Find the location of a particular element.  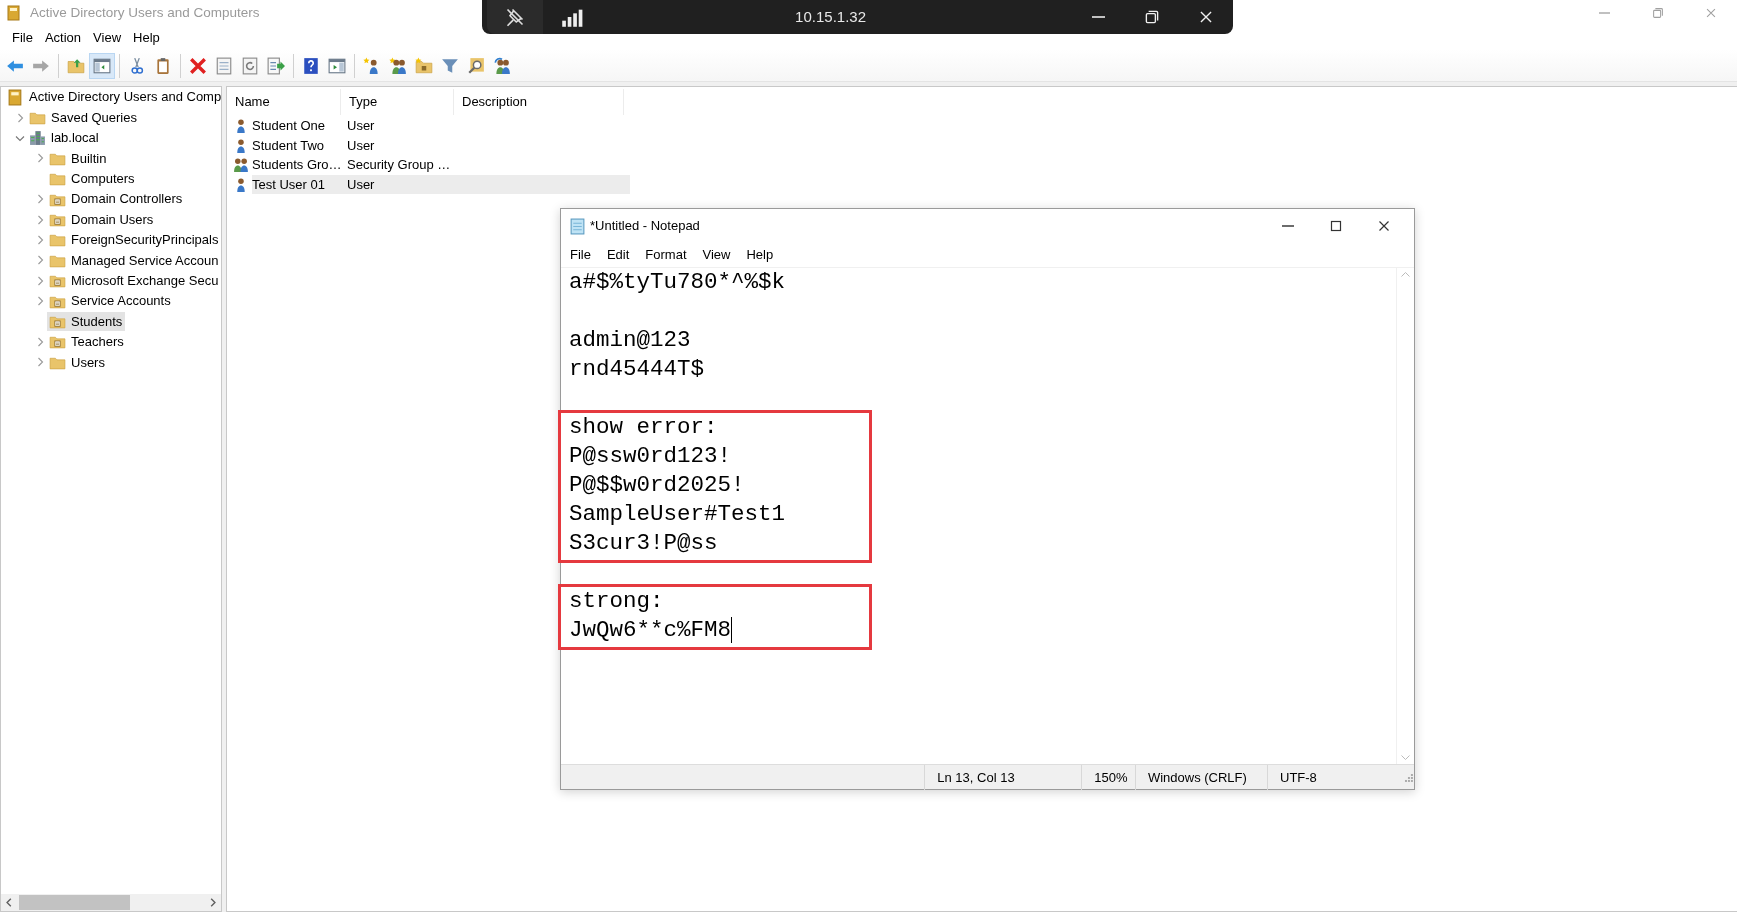

tree-item: Domain Controllers is located at coordinates (116, 199).